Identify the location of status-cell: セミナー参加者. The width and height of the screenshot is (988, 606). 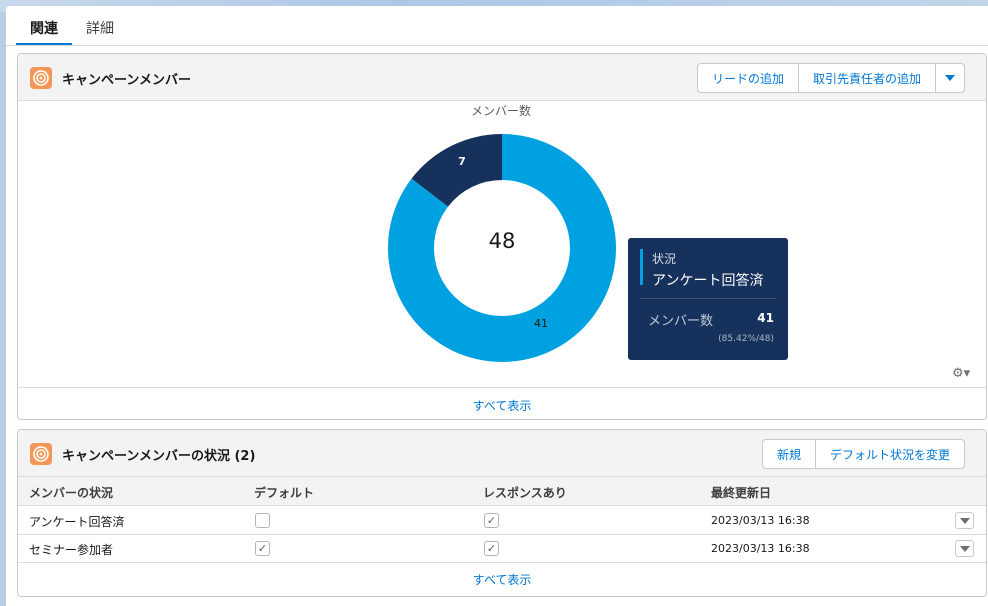
(71, 550).